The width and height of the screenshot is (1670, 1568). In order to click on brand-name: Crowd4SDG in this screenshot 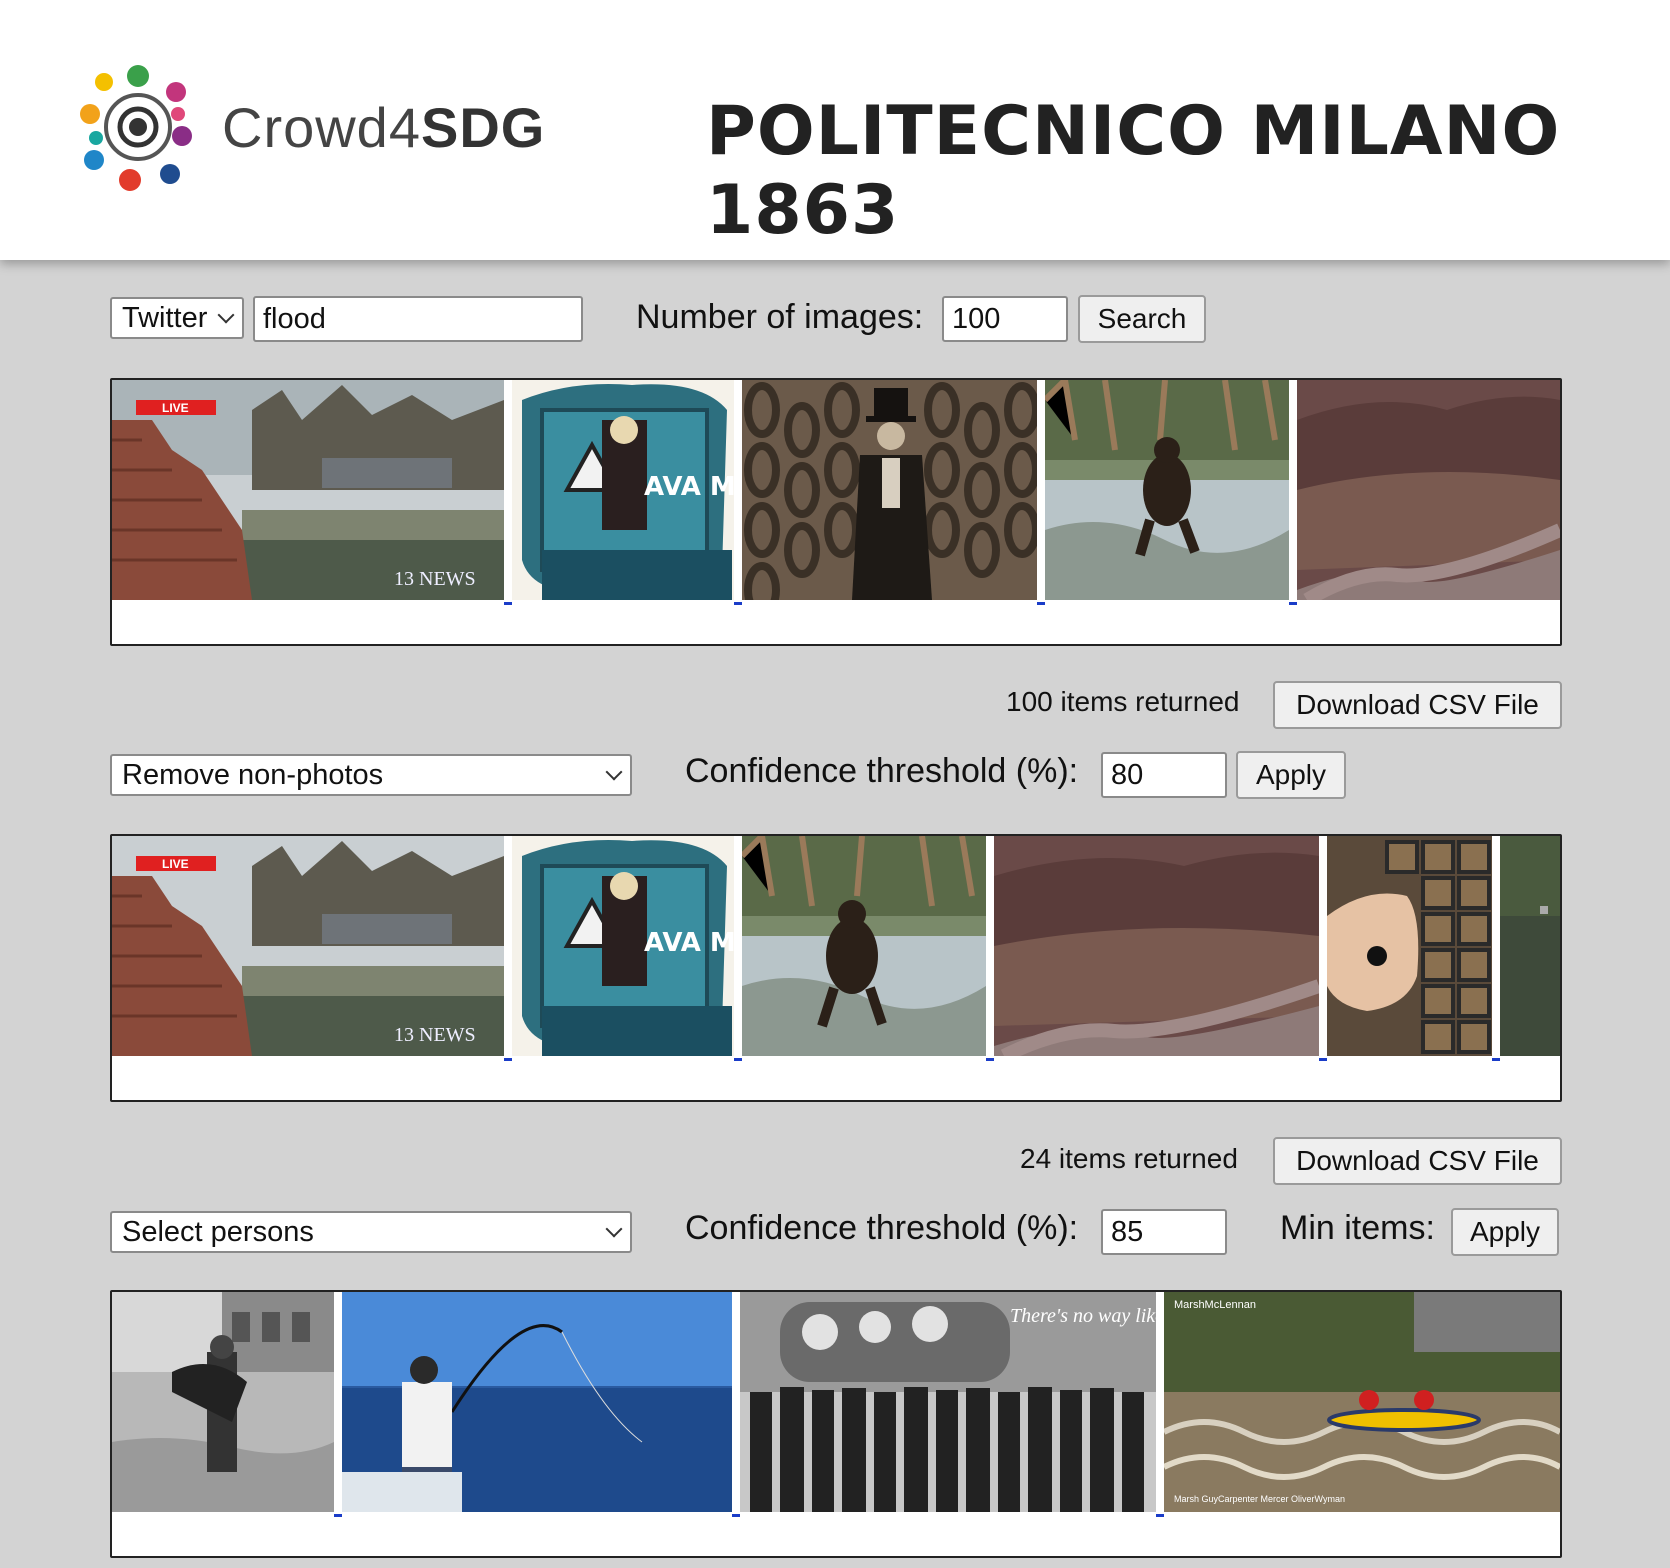, I will do `click(384, 127)`.